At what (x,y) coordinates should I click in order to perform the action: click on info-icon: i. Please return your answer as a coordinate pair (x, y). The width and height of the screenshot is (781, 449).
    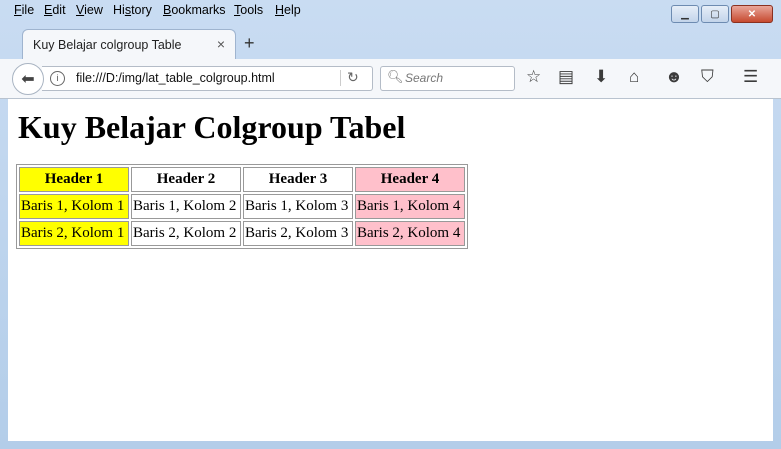
    Looking at the image, I should click on (57, 78).